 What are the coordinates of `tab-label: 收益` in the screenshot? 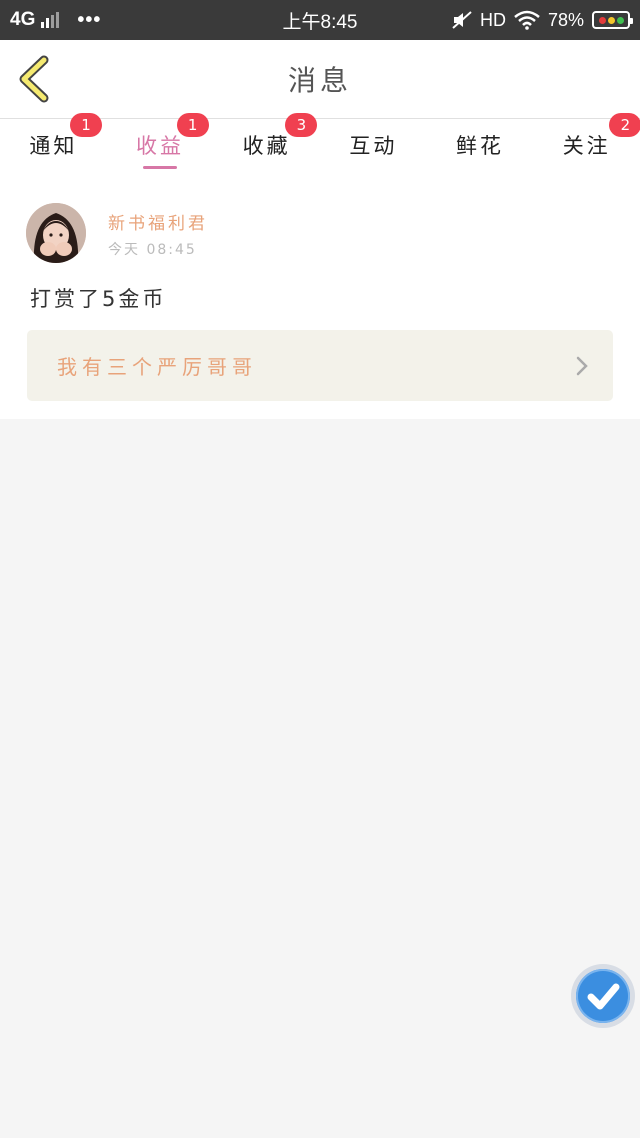 It's located at (160, 146).